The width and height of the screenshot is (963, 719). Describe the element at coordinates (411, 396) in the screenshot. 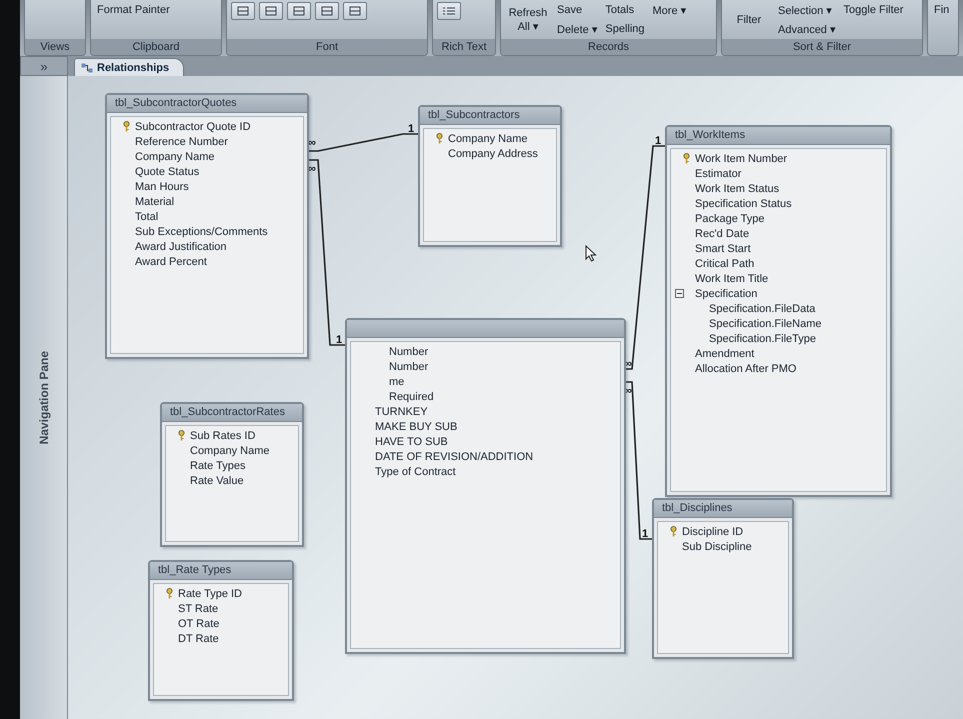

I see `field-name: Required` at that location.